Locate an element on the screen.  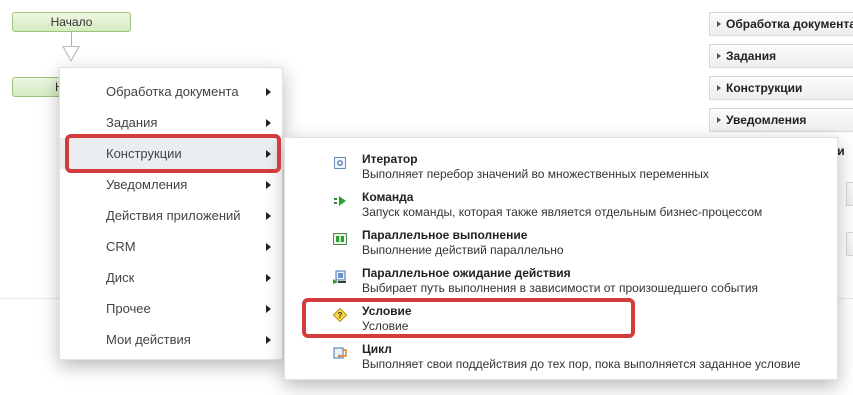
loop-icon is located at coordinates (340, 353).